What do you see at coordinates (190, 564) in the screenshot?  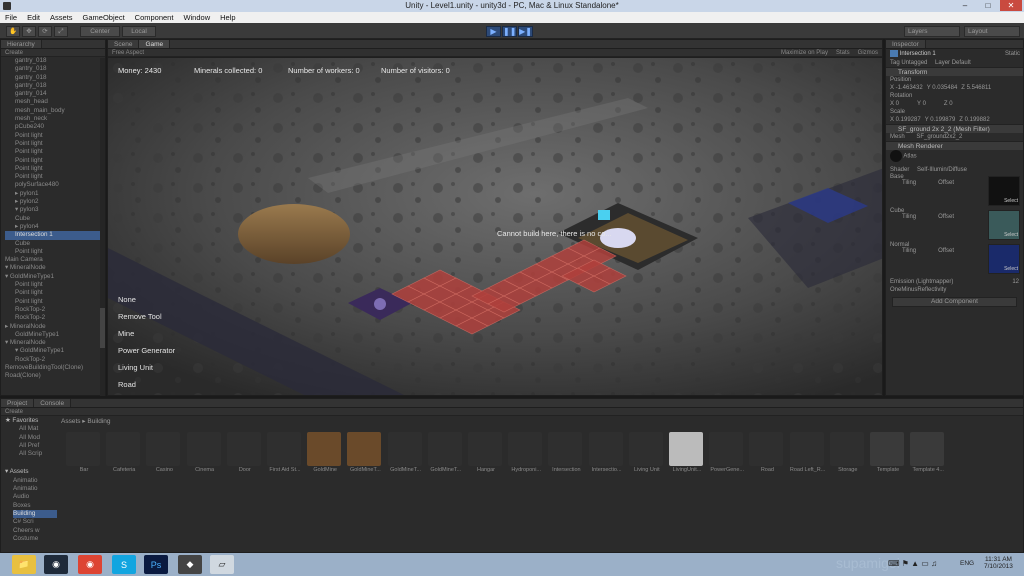 I see `creature-app-icon: ◆` at bounding box center [190, 564].